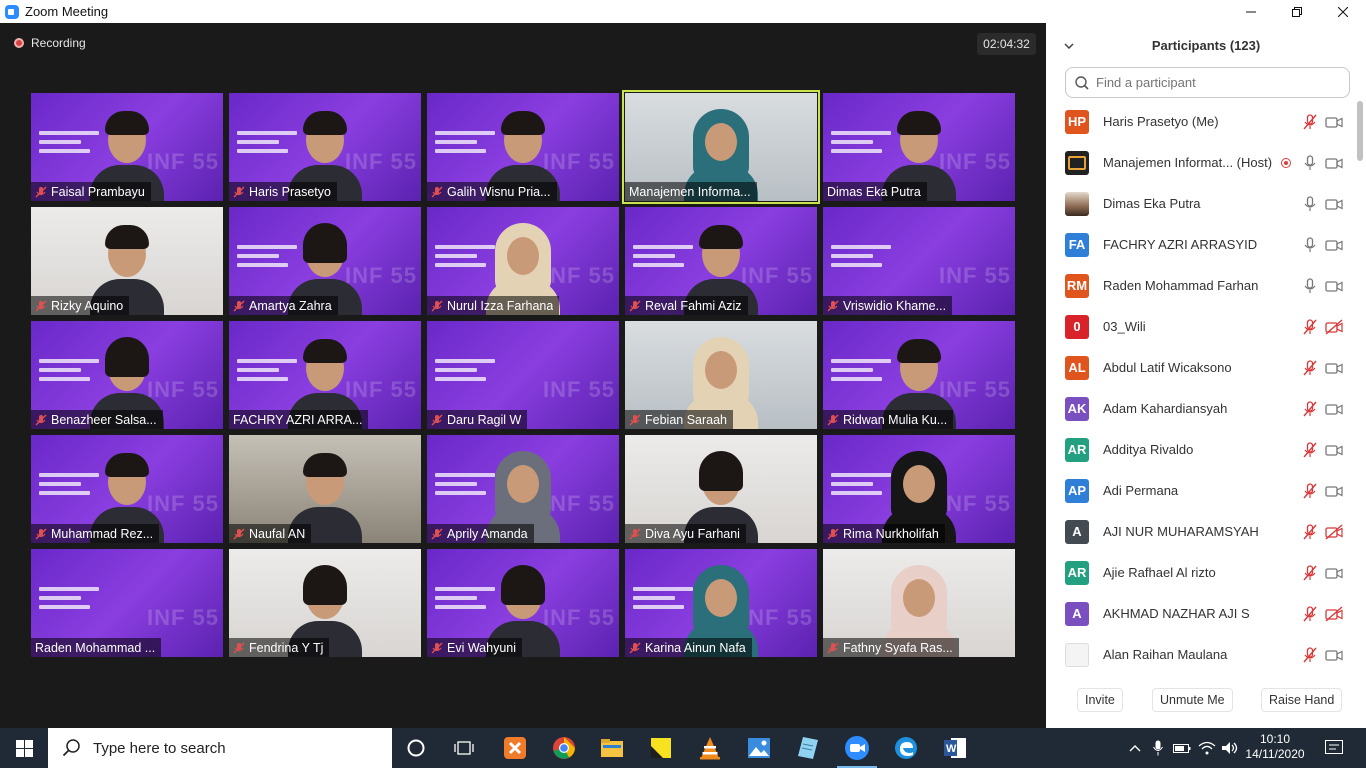  I want to click on recording-indicator: Recording, so click(50, 43).